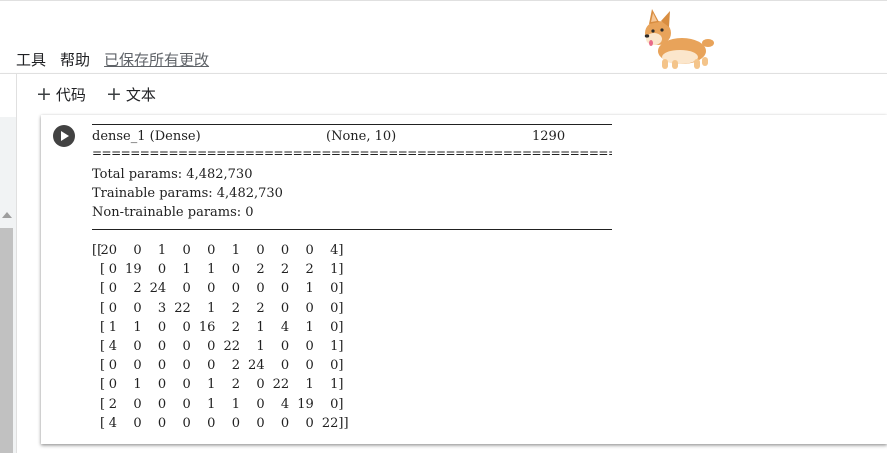 This screenshot has height=453, width=887. Describe the element at coordinates (16, 95) in the screenshot. I see `gutter-divider` at that location.